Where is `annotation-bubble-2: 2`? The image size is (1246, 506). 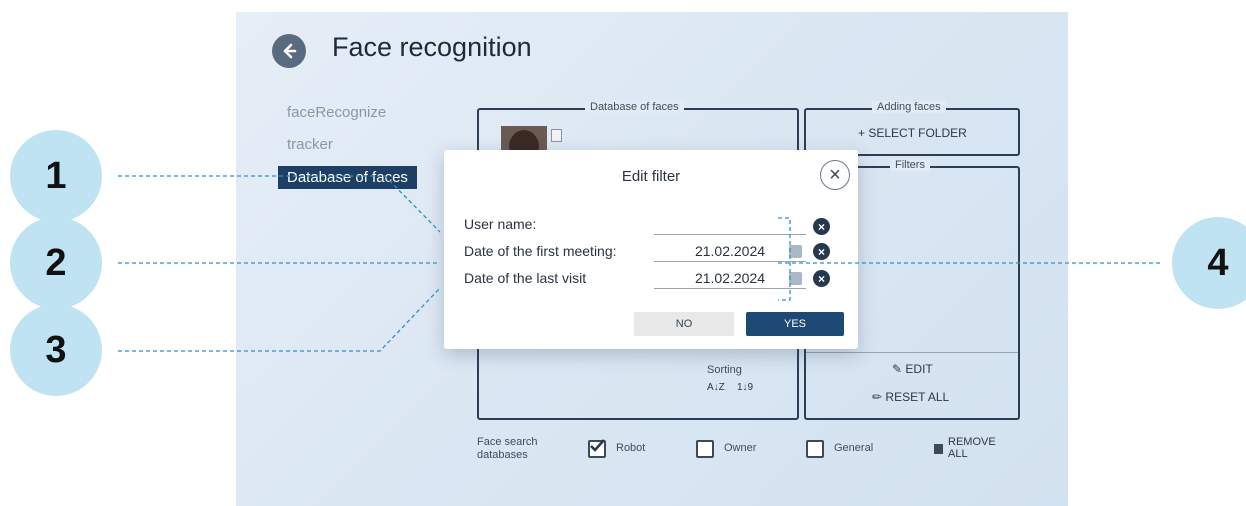 annotation-bubble-2: 2 is located at coordinates (56, 263).